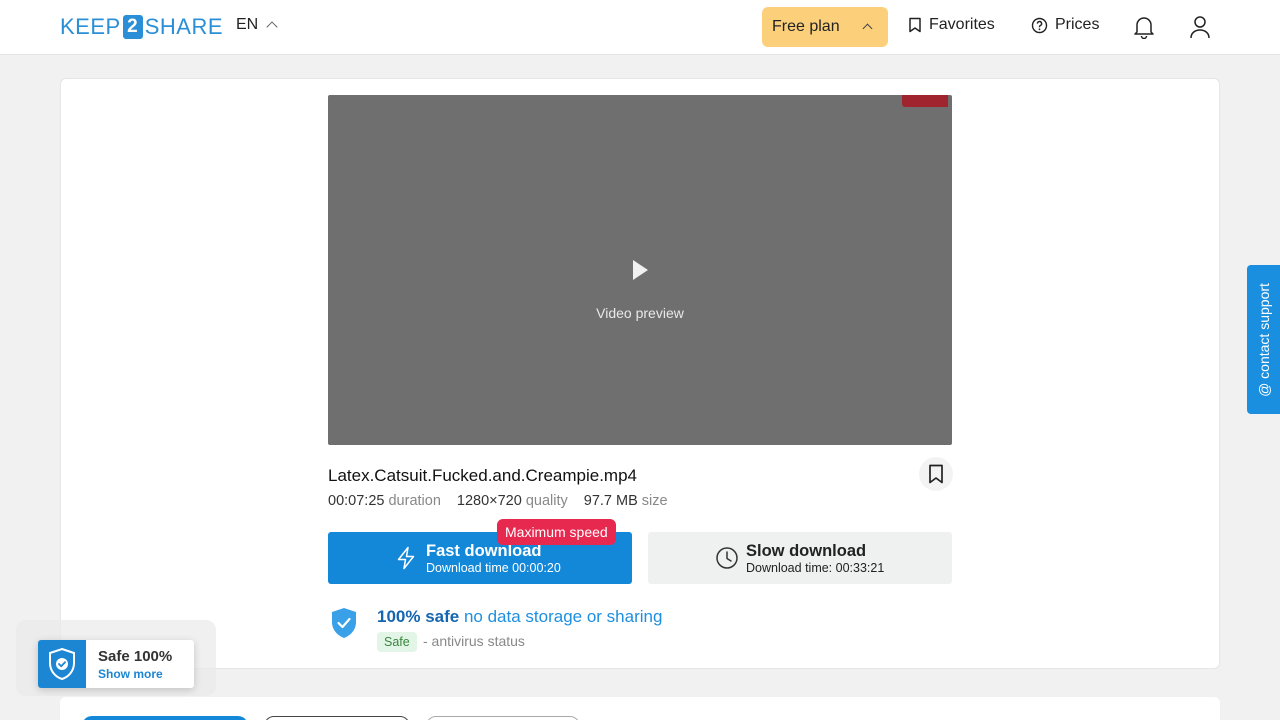  I want to click on slow-download-button: Slow download Download time: 00:33:21, so click(800, 558).